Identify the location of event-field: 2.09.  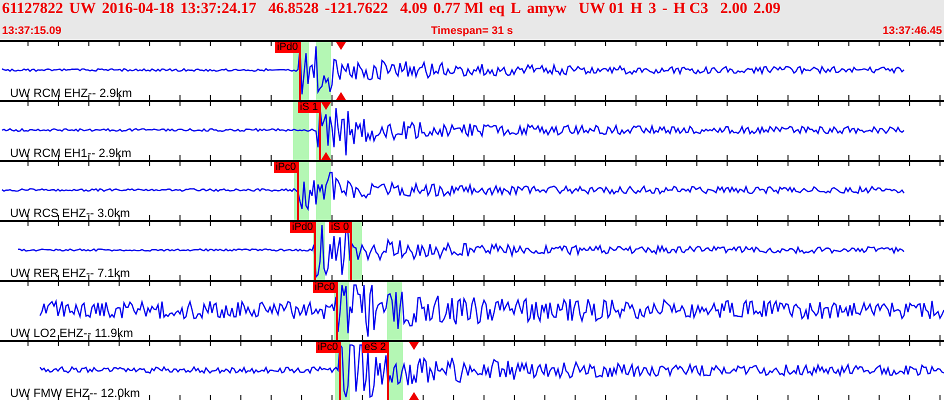
(766, 9).